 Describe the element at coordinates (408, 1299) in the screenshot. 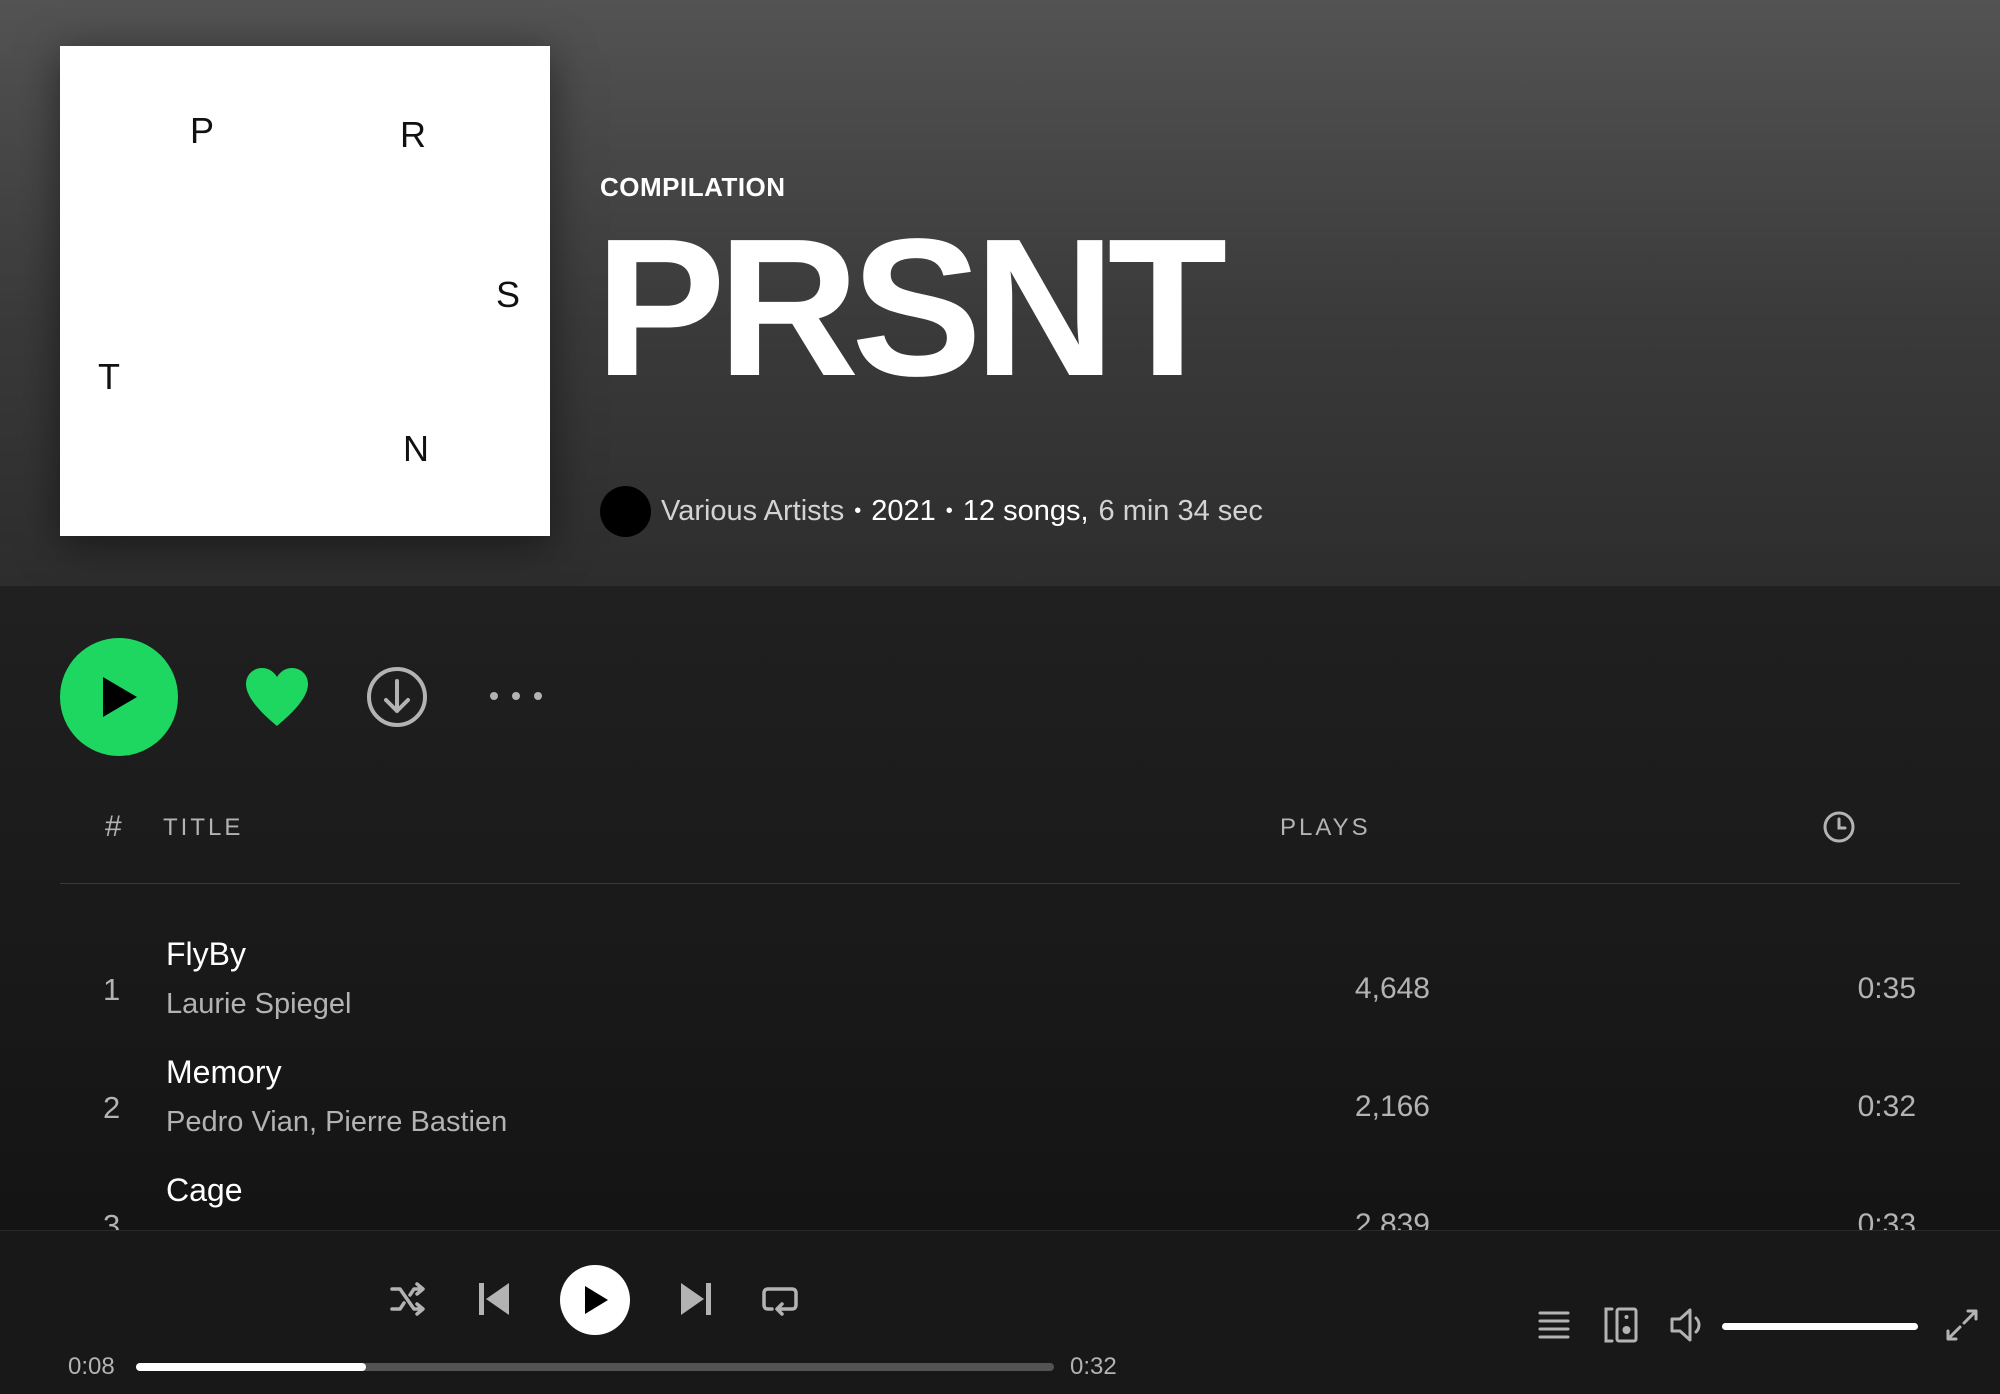

I see `shuffle-icon` at that location.